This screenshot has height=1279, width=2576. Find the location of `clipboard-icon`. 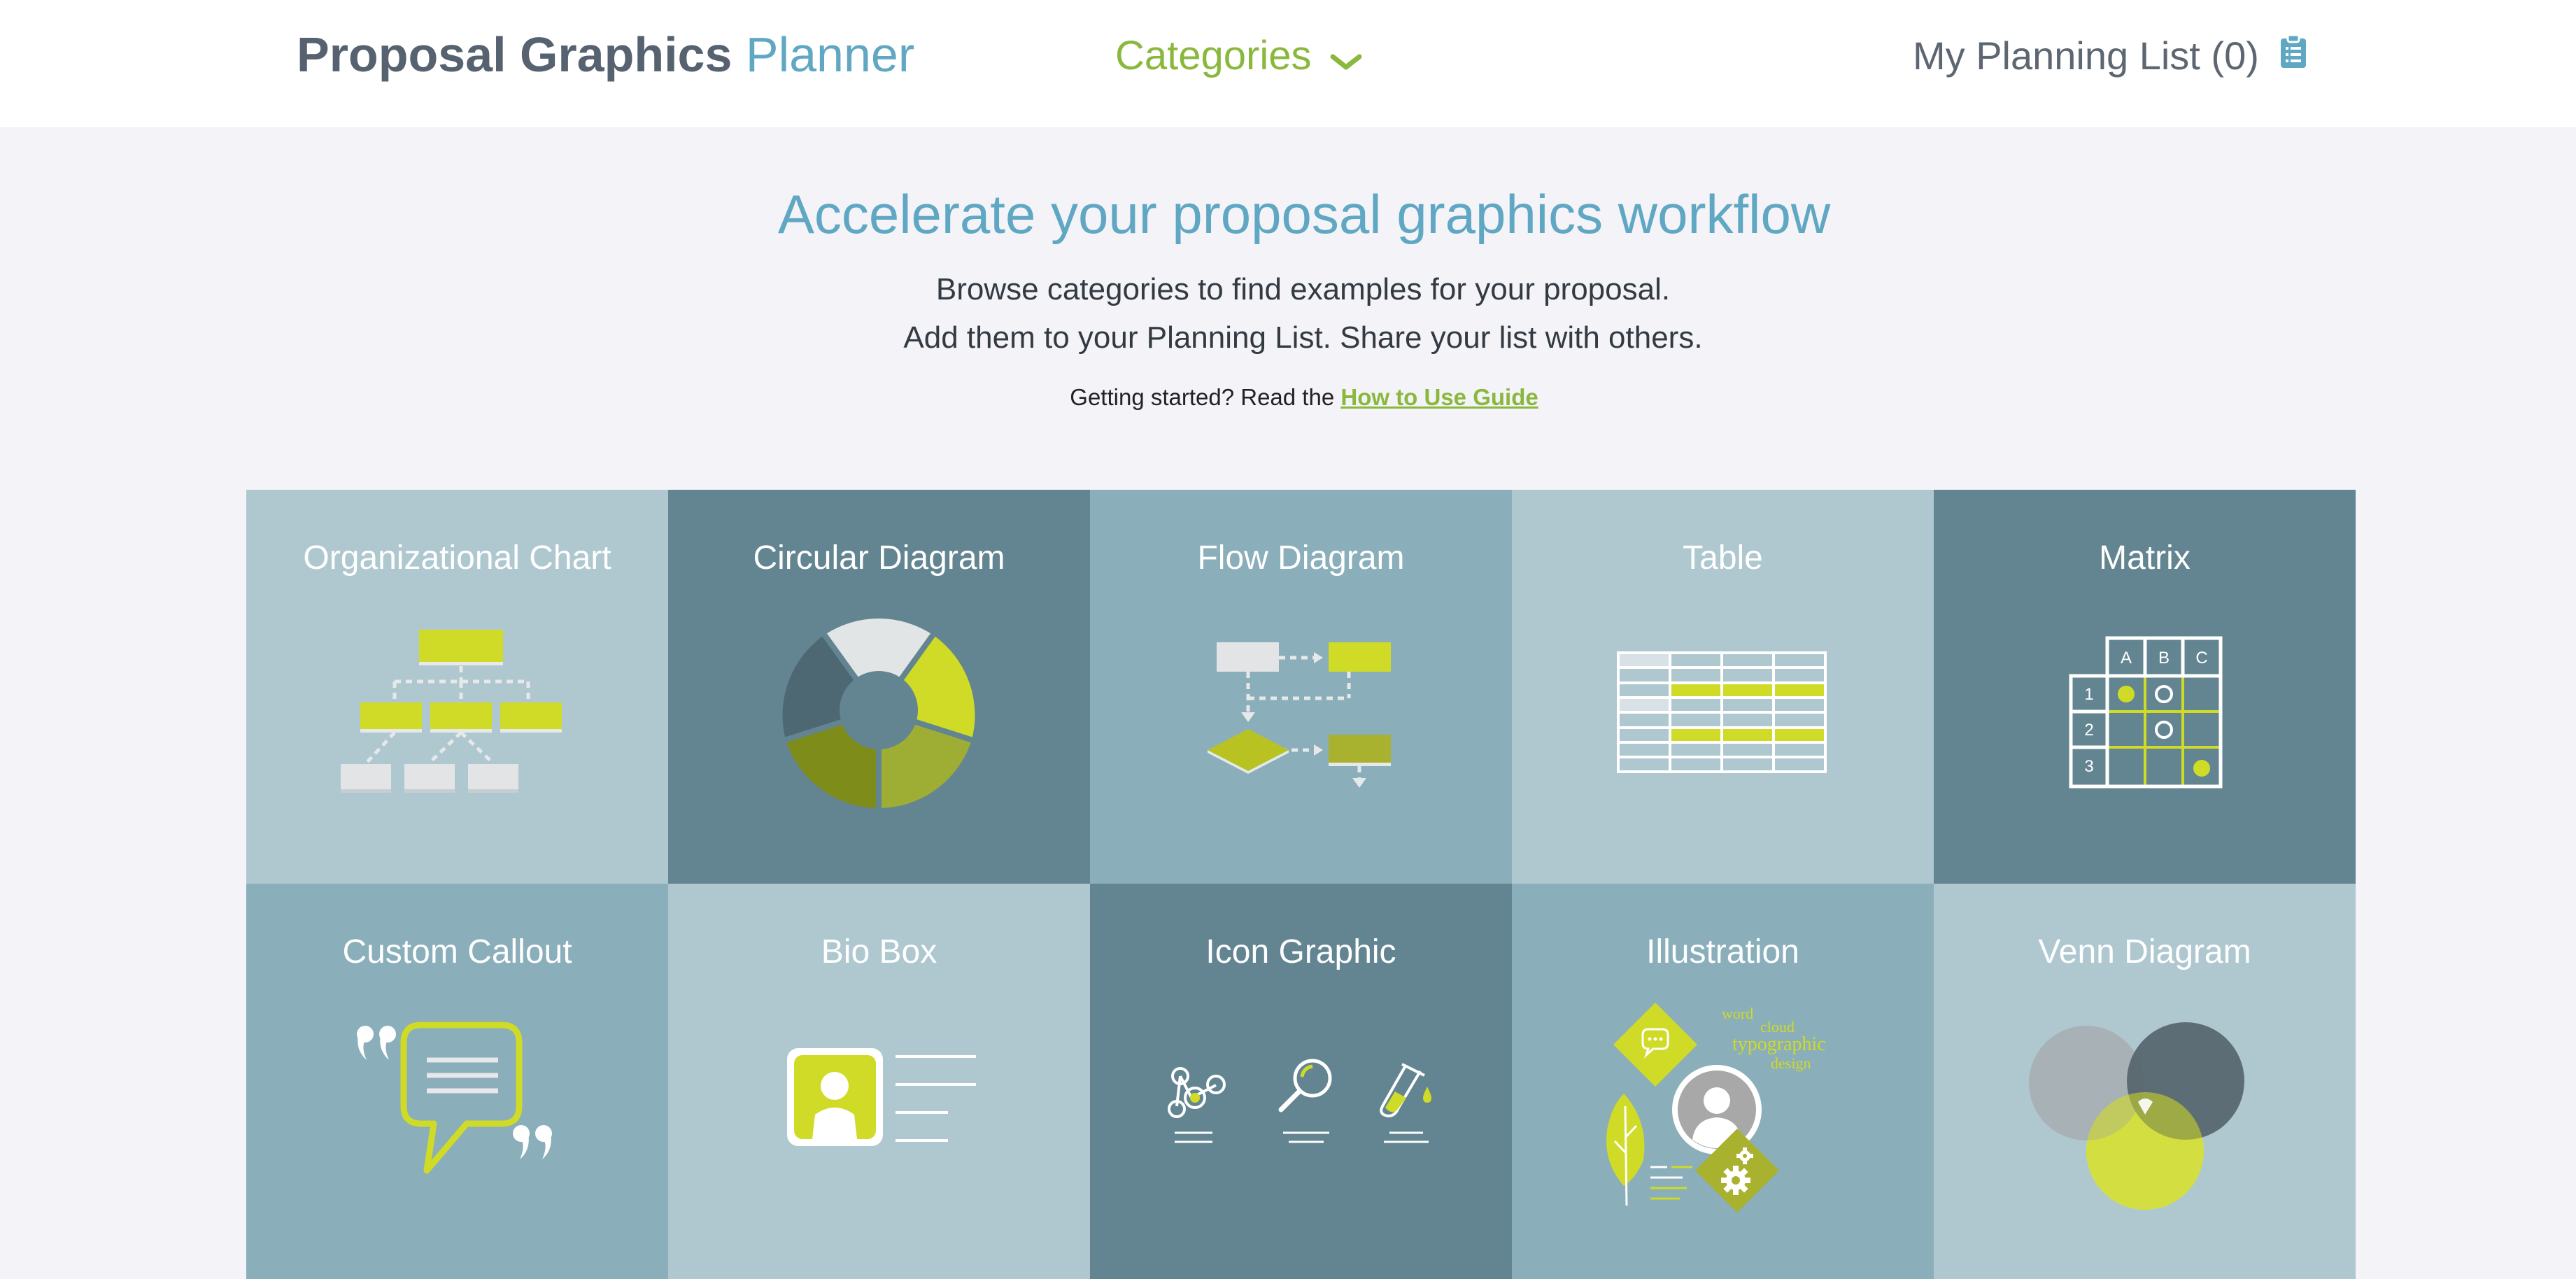

clipboard-icon is located at coordinates (2293, 56).